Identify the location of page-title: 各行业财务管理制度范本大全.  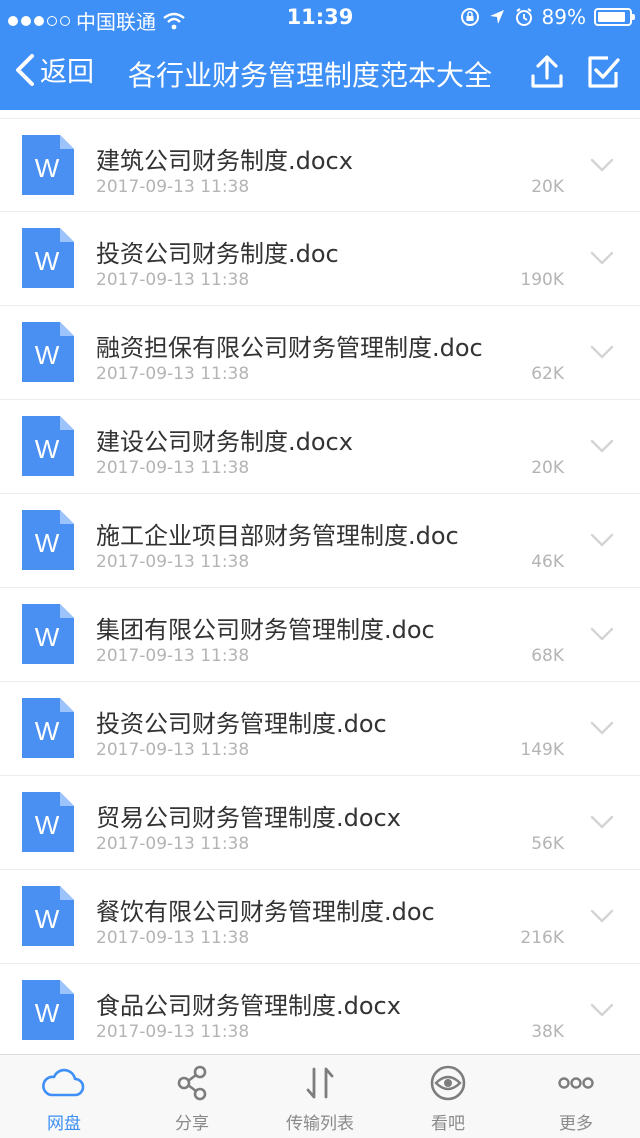
(310, 75).